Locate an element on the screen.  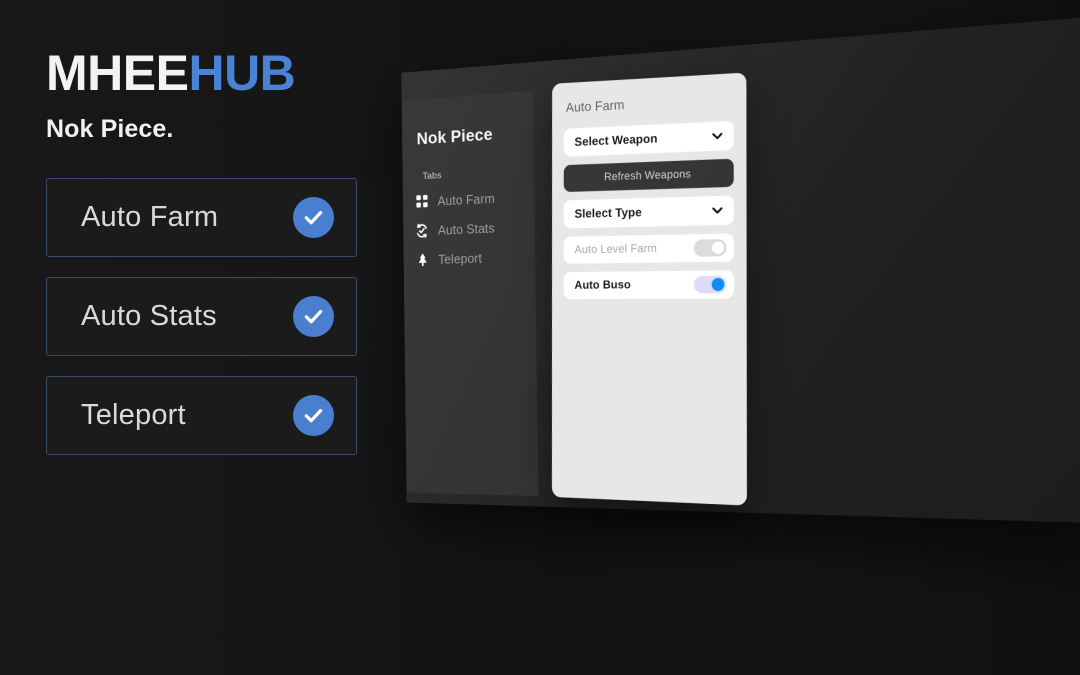
sidebar-item-teleport: Teleport is located at coordinates (470, 257).